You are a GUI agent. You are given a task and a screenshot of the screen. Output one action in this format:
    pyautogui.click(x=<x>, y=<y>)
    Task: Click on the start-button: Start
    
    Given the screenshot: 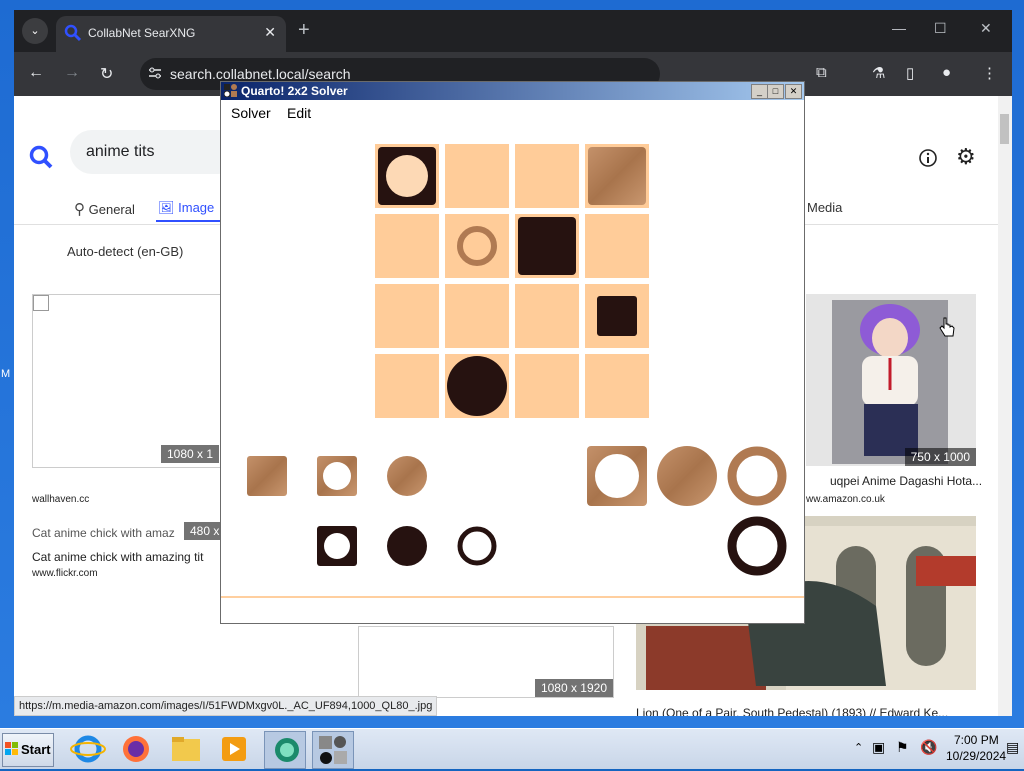 What is the action you would take?
    pyautogui.click(x=28, y=750)
    